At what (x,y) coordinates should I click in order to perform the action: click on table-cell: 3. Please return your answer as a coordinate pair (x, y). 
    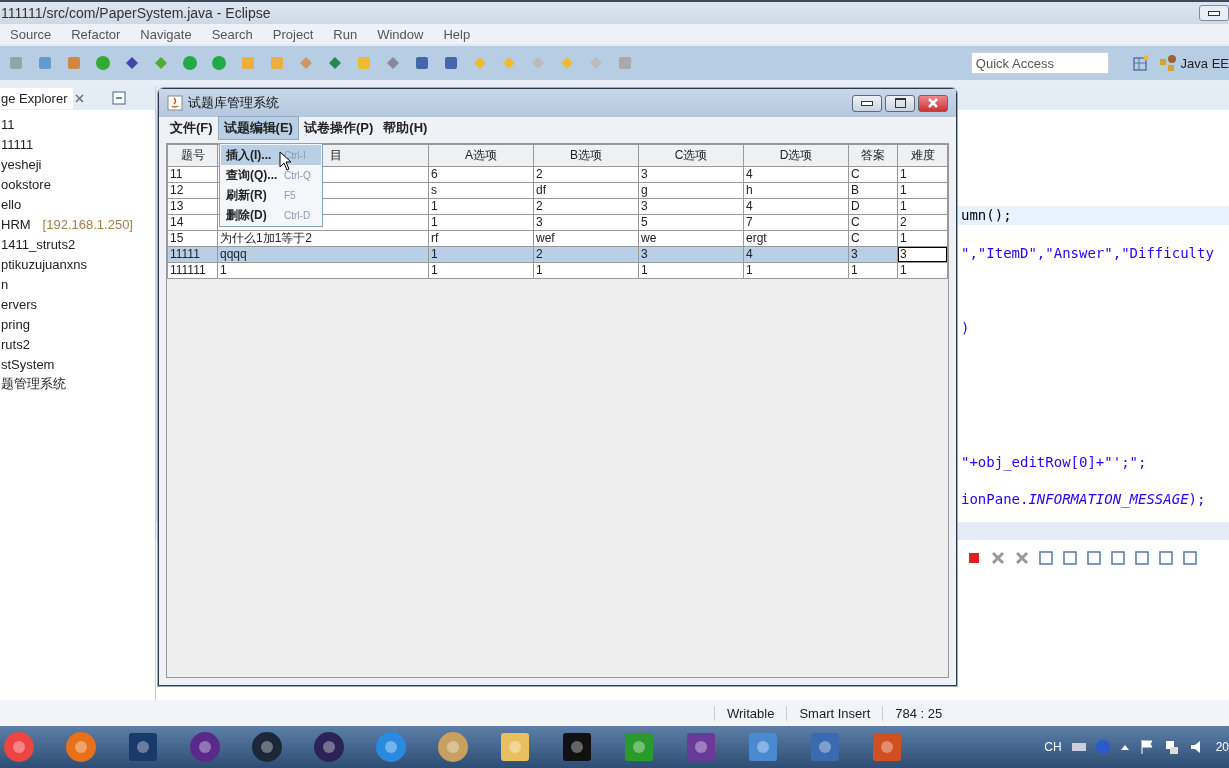
    Looking at the image, I should click on (922, 254).